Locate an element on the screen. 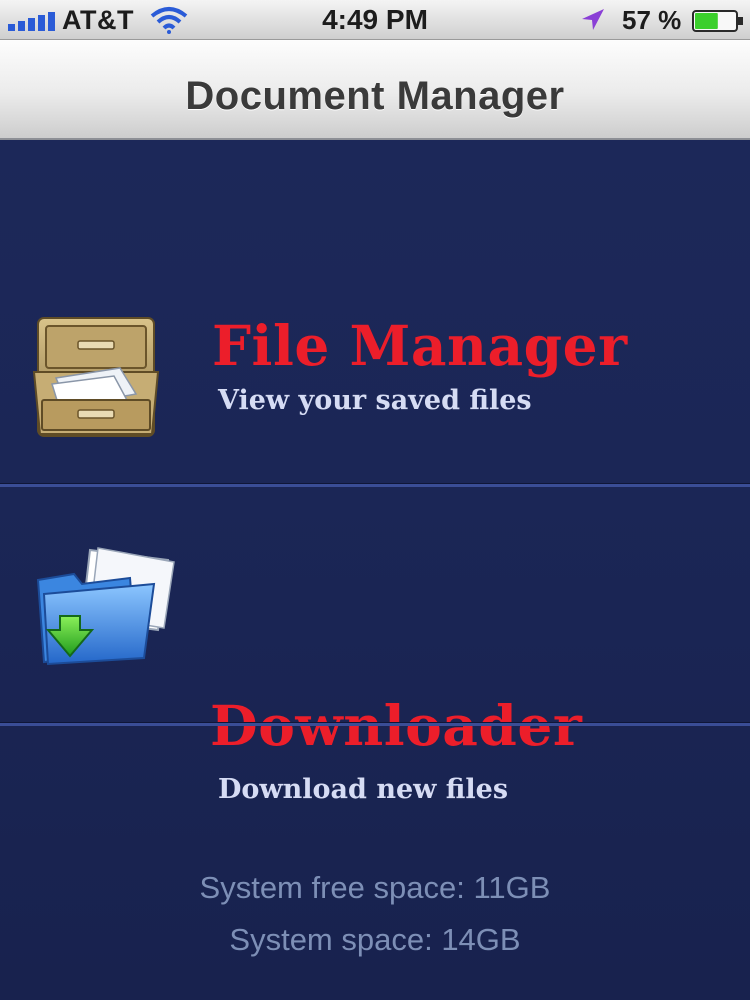 Image resolution: width=750 pixels, height=1000 pixels. location-arrow-icon is located at coordinates (593, 19).